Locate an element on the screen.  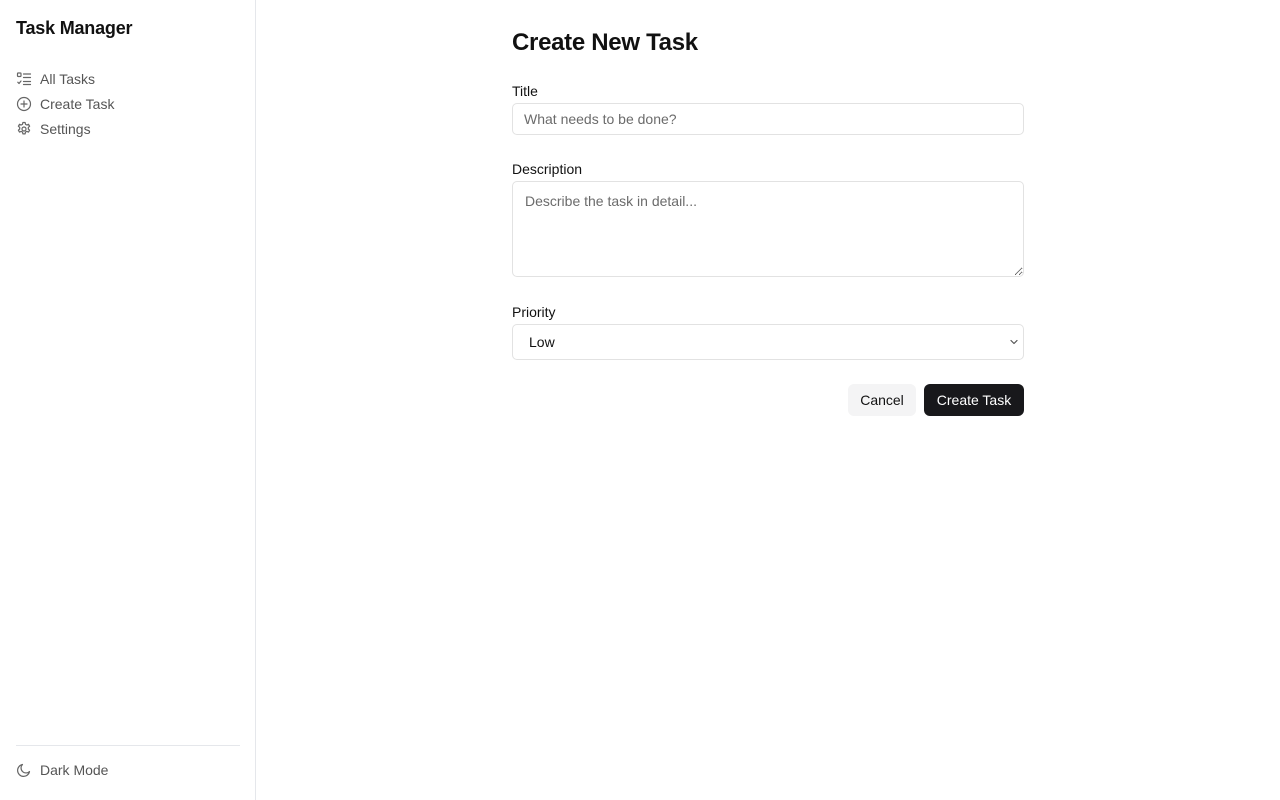
title-input is located at coordinates (768, 119).